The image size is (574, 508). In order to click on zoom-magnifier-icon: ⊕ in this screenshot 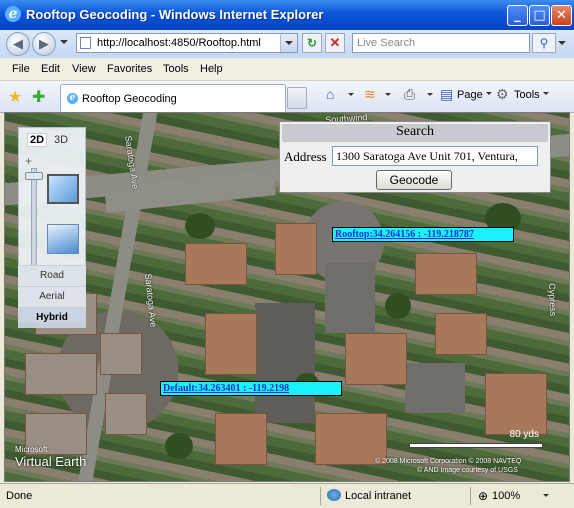, I will do `click(483, 496)`.